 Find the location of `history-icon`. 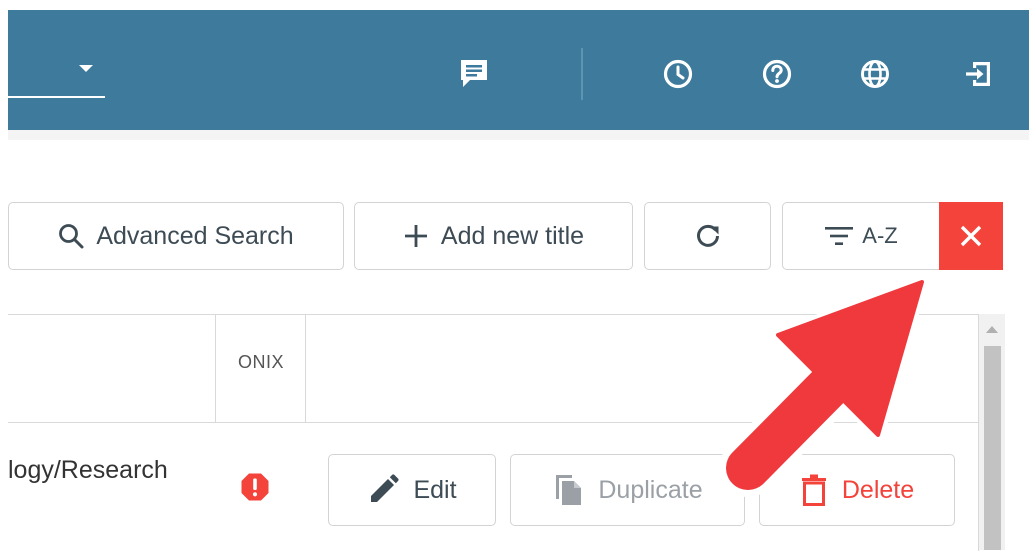

history-icon is located at coordinates (678, 74).